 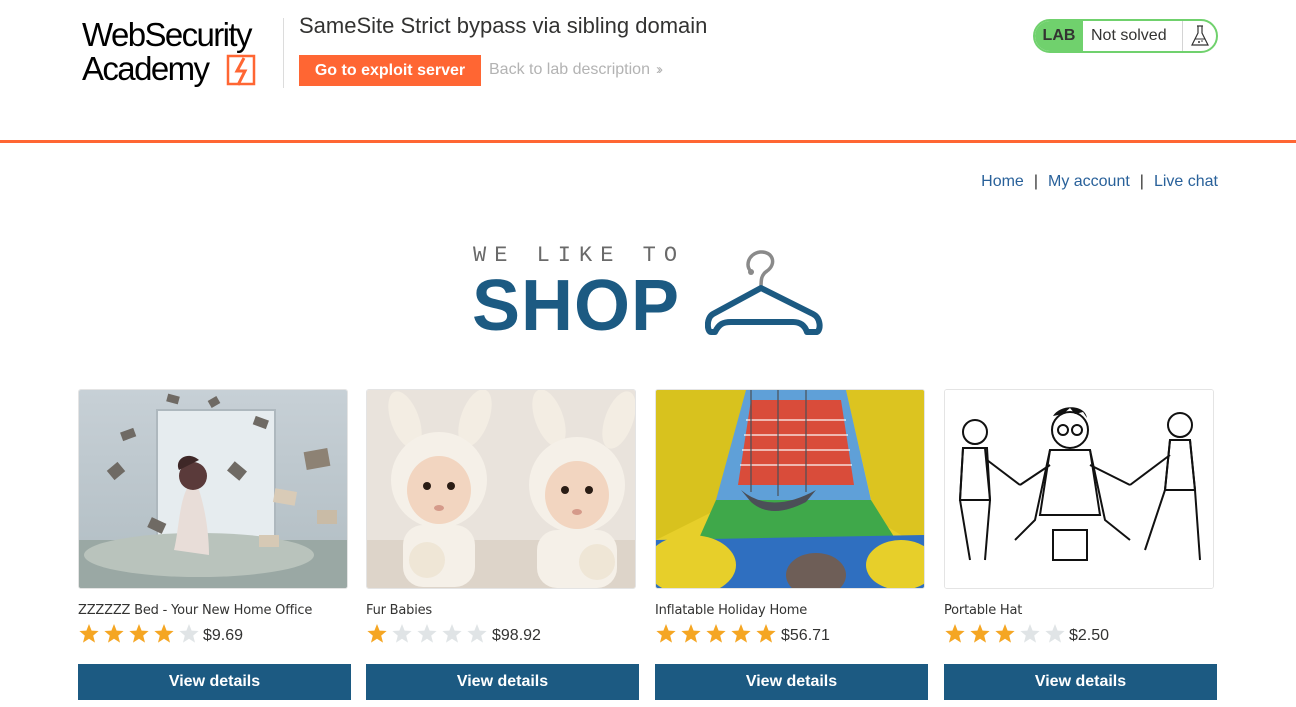 What do you see at coordinates (283, 53) in the screenshot?
I see `header-divider` at bounding box center [283, 53].